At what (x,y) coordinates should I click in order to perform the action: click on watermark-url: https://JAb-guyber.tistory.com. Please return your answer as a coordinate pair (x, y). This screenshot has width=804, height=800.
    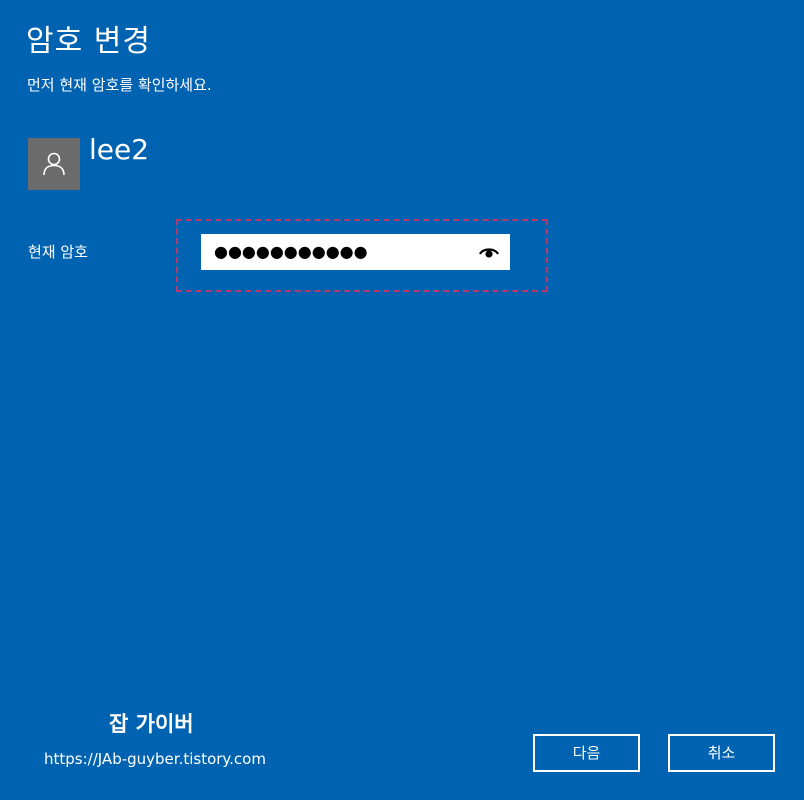
    Looking at the image, I should click on (155, 759).